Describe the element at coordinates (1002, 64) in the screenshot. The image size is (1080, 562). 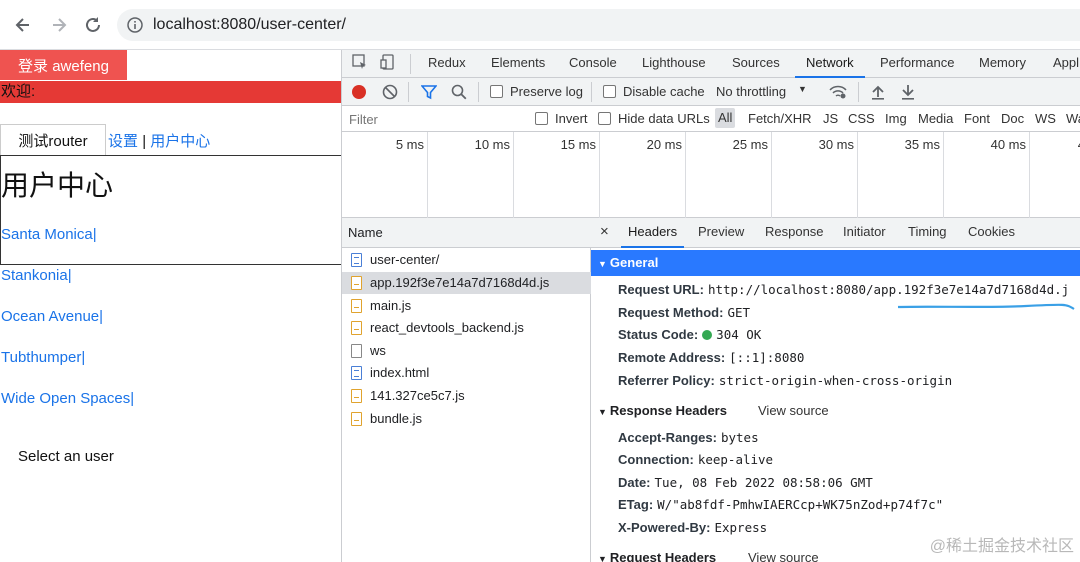
I see `tab-memory: Memory` at that location.